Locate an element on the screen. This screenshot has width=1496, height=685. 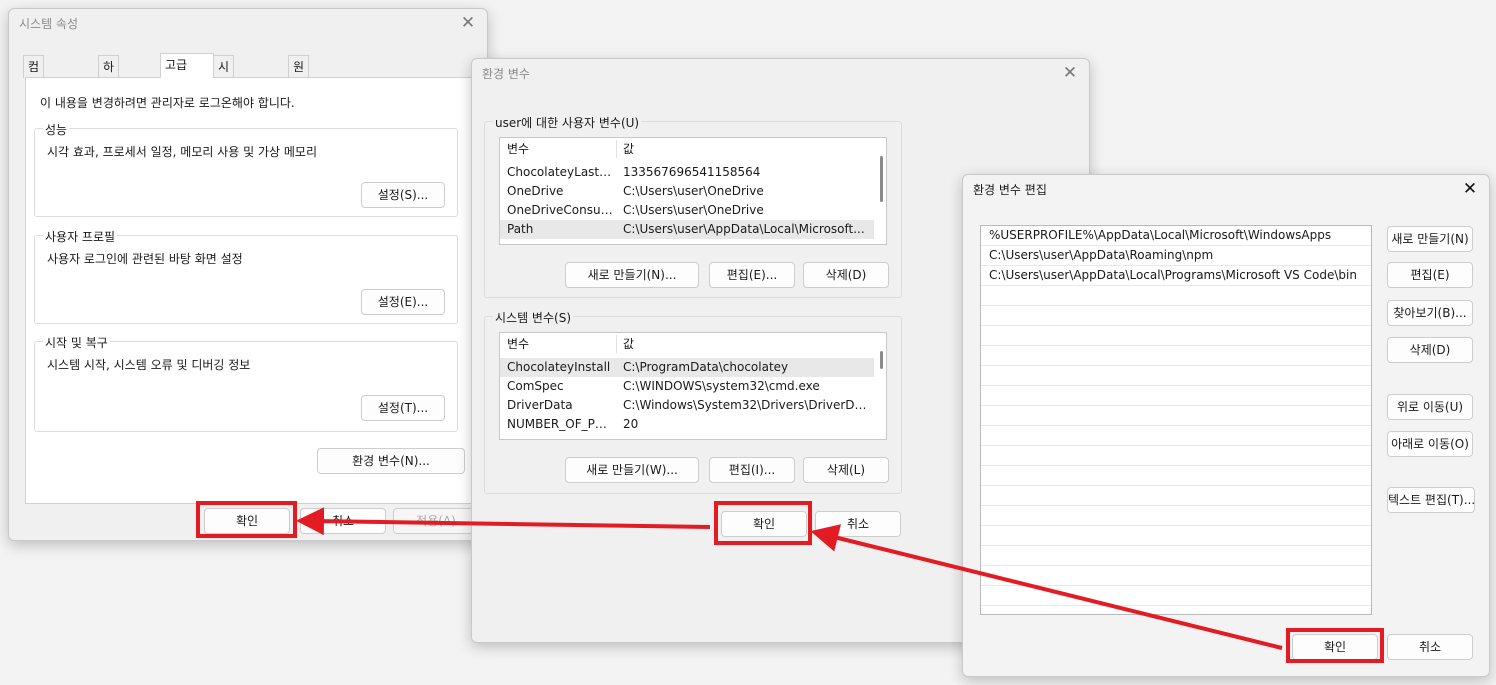
annotation-arrows is located at coordinates (789, 578).